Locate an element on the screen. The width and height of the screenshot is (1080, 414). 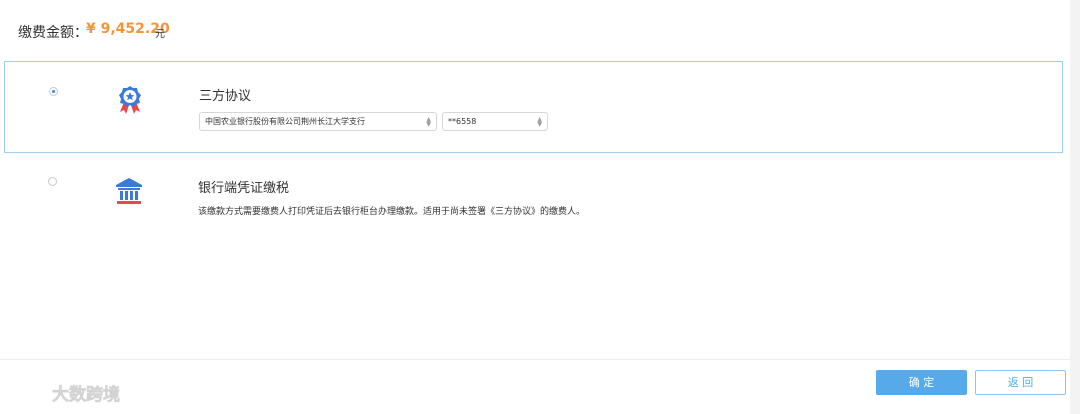
award-ribbon-icon is located at coordinates (130, 100).